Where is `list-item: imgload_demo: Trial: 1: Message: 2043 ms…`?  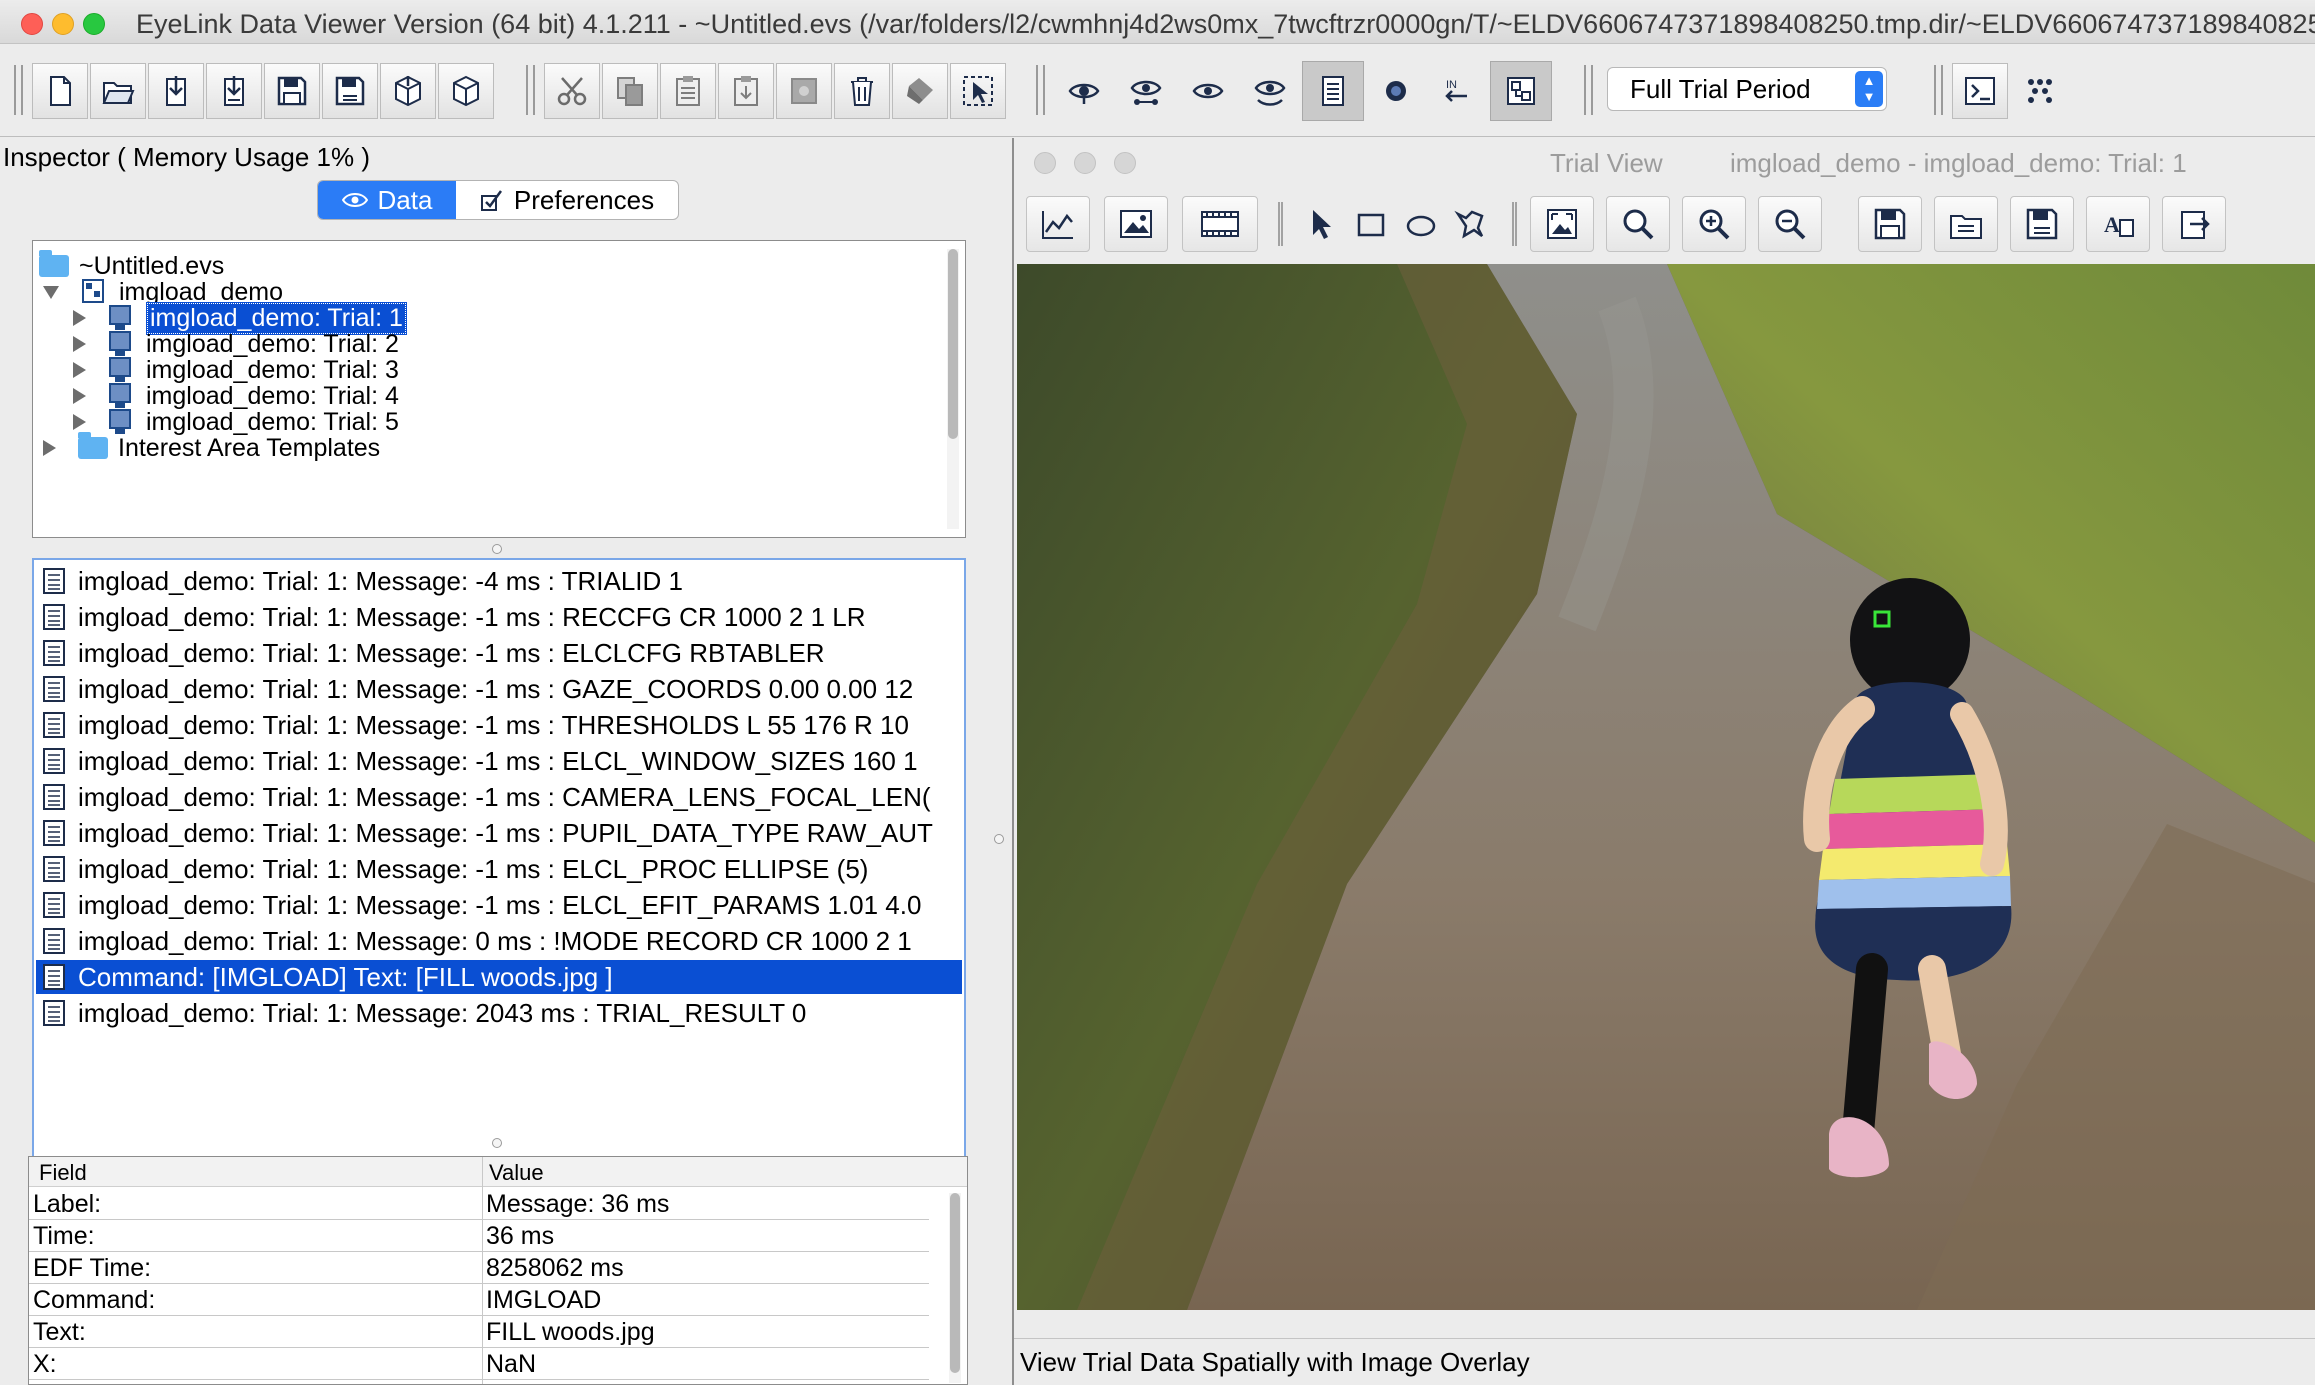 list-item: imgload_demo: Trial: 1: Message: 2043 ms… is located at coordinates (499, 1013).